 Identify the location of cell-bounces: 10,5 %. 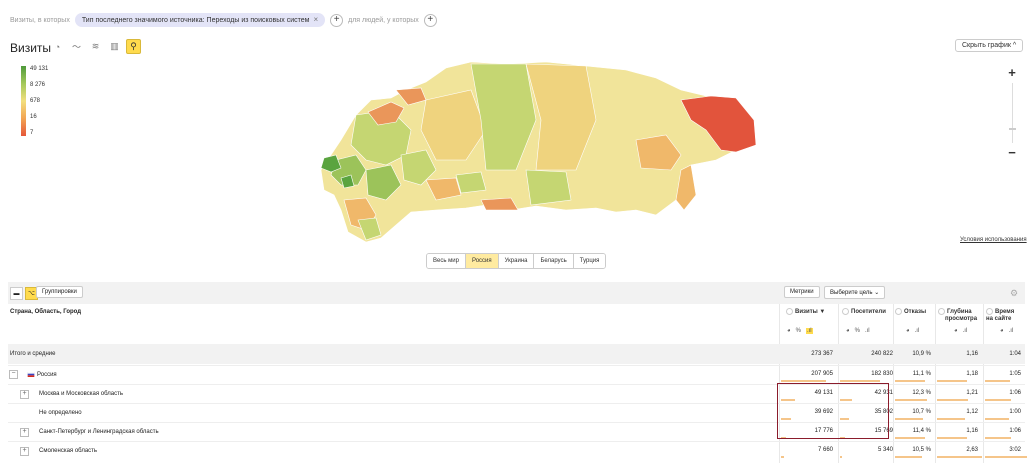
(921, 450).